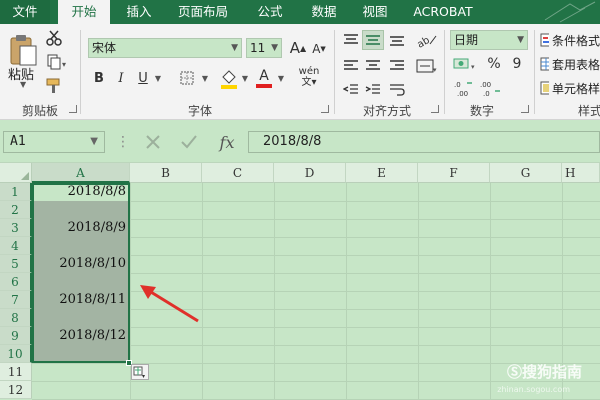 The width and height of the screenshot is (600, 400). Describe the element at coordinates (16, 264) in the screenshot. I see `row-header-5: 5` at that location.